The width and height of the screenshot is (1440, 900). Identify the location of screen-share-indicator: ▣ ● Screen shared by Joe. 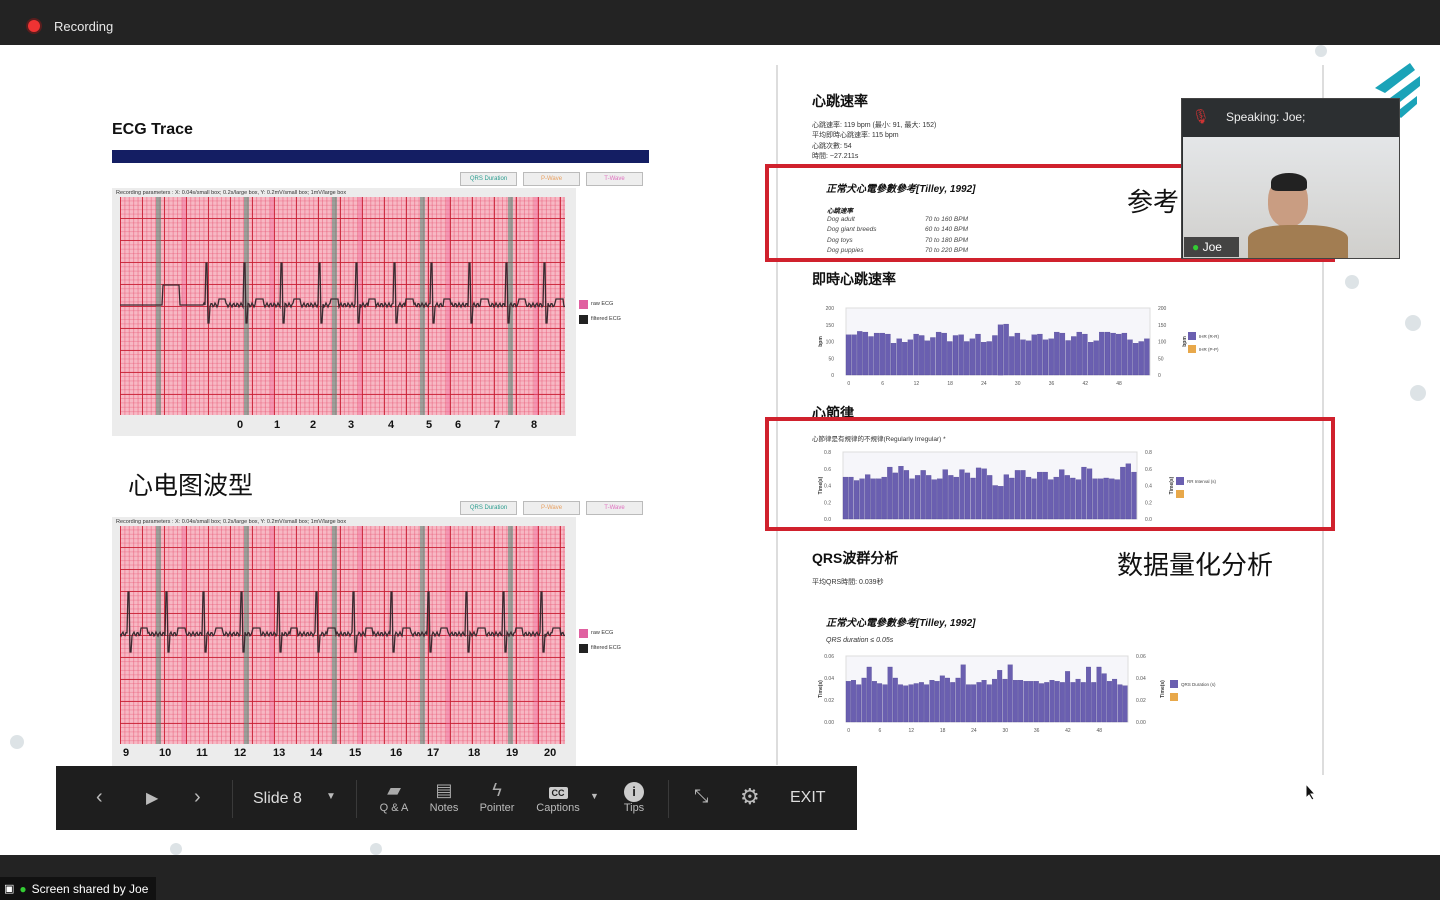
(78, 888).